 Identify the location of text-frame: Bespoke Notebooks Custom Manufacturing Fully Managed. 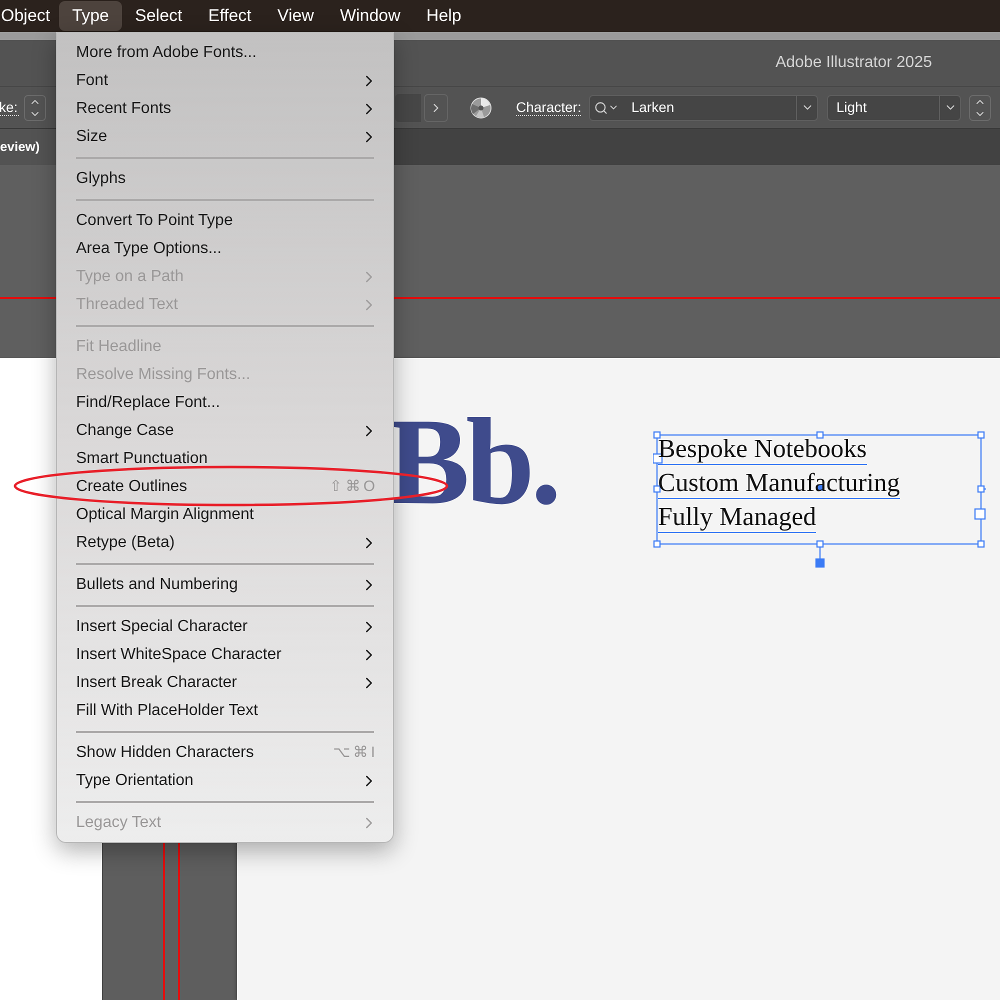
(820, 501).